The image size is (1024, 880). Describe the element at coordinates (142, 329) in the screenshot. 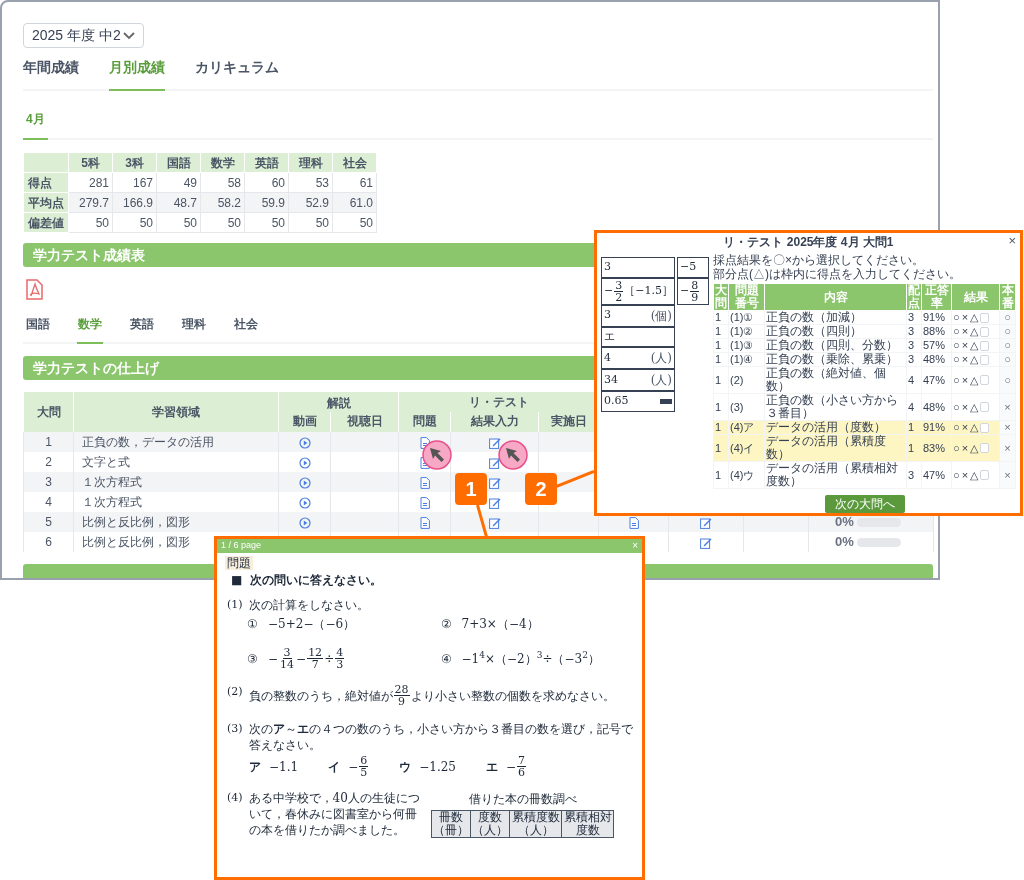

I see `subject-tab: 英語` at that location.